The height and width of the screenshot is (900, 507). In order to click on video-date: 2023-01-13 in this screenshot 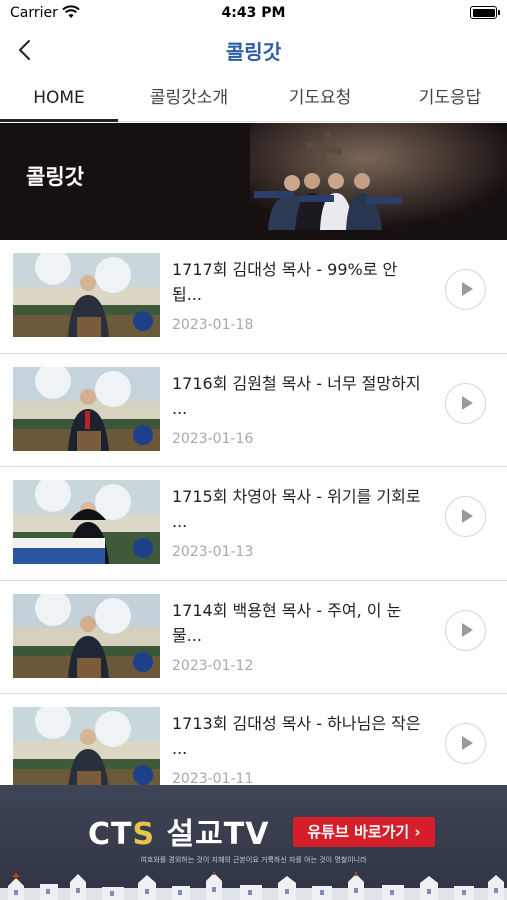, I will do `click(213, 552)`.